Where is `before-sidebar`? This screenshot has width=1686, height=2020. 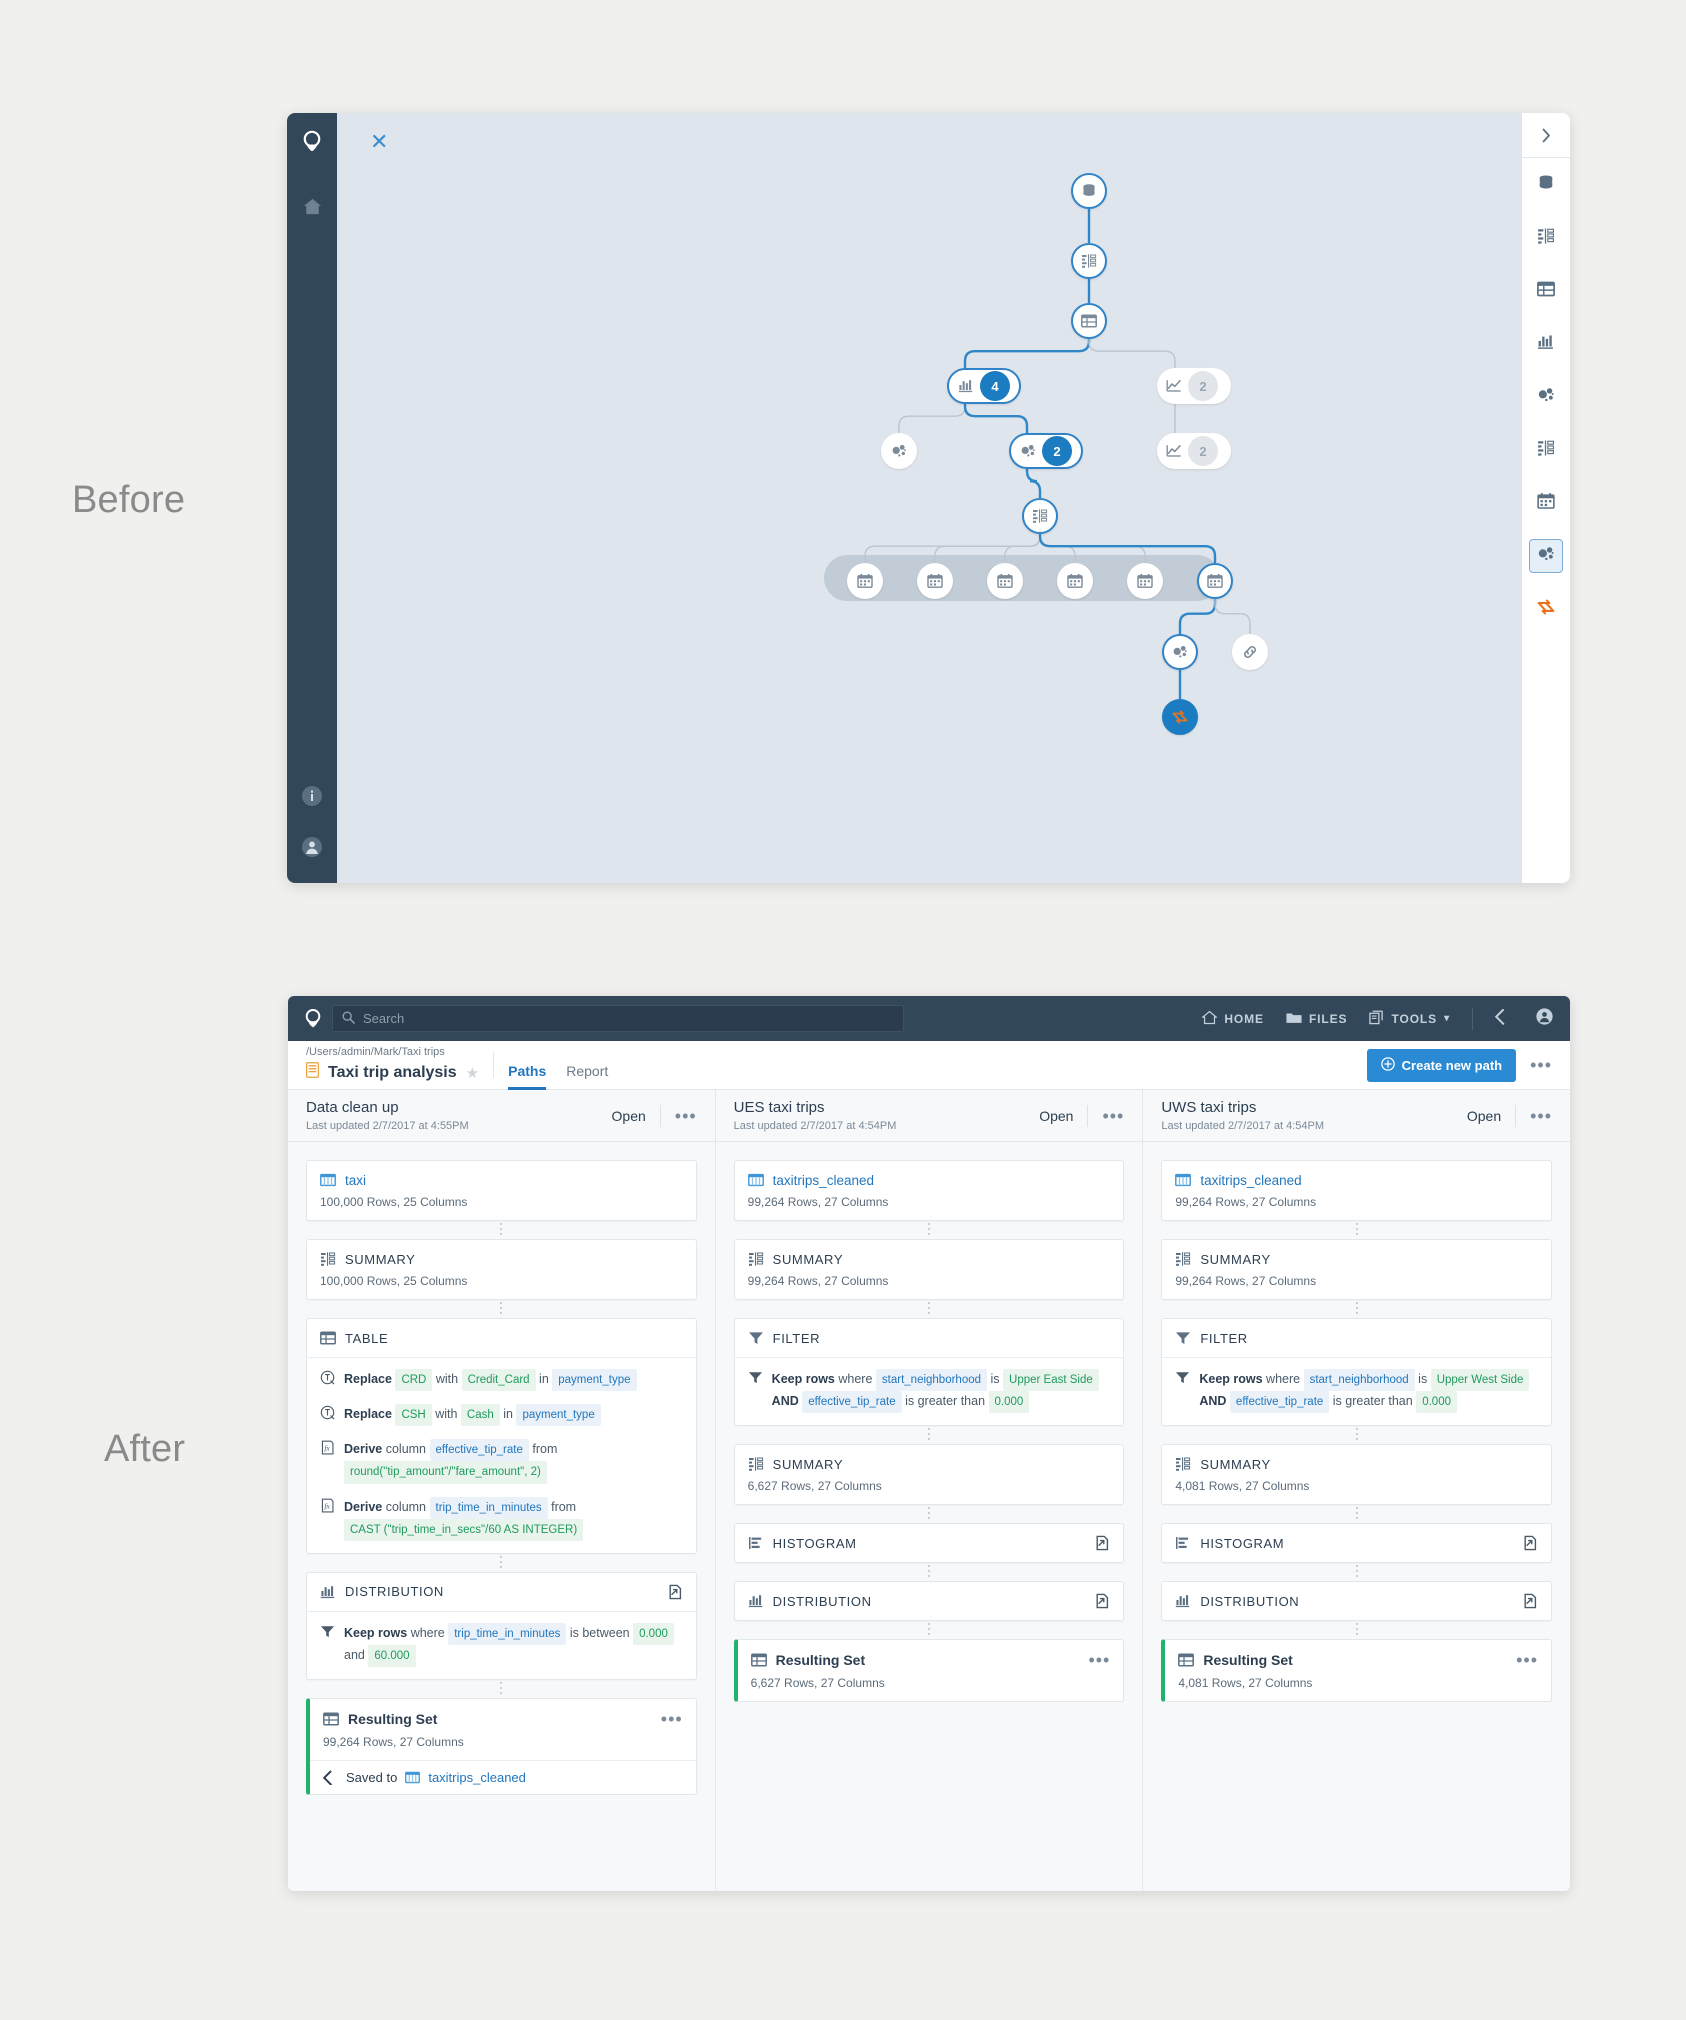 before-sidebar is located at coordinates (312, 498).